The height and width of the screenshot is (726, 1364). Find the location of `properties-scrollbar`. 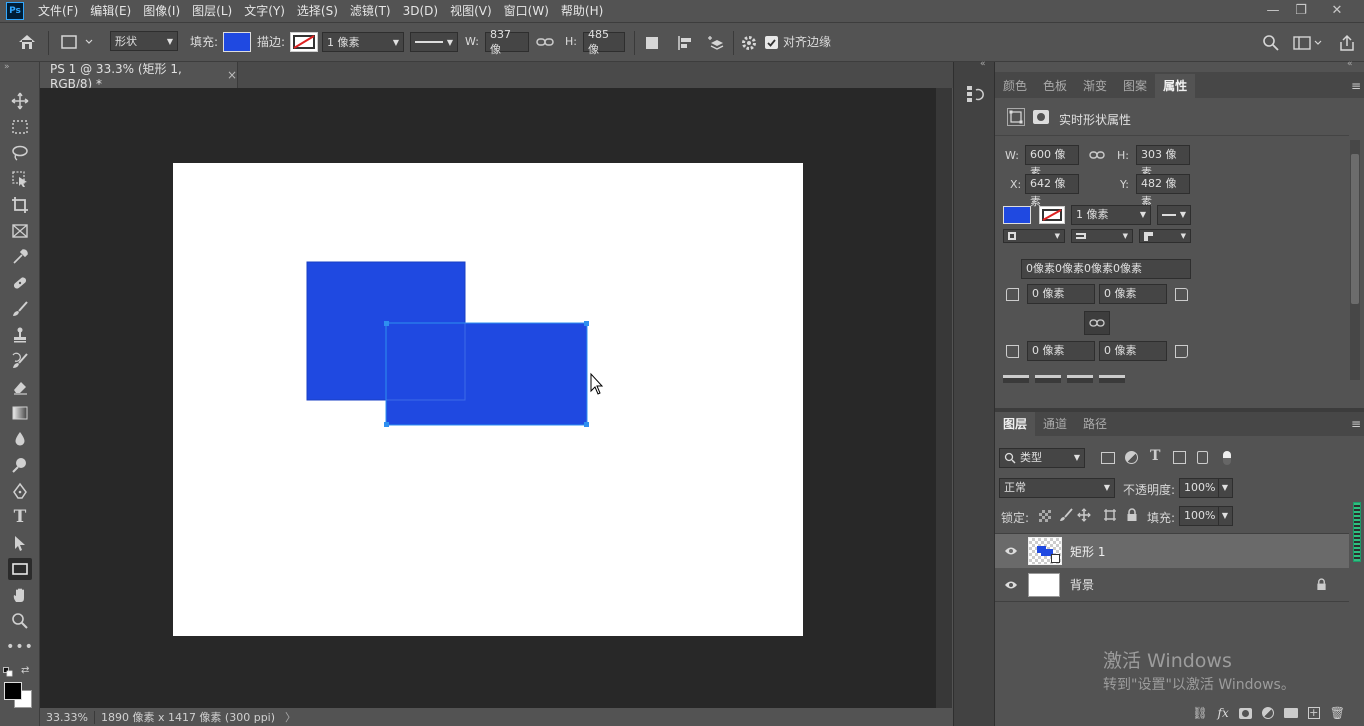

properties-scrollbar is located at coordinates (1355, 260).